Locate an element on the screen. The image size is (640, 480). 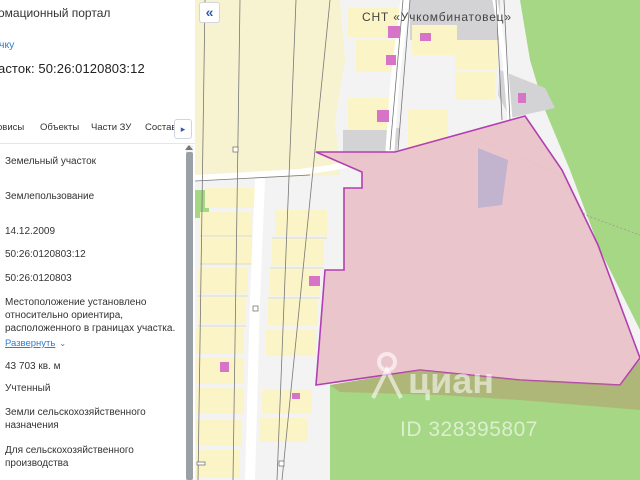
info-row-area: 43 703 кв. м is located at coordinates (33, 366).